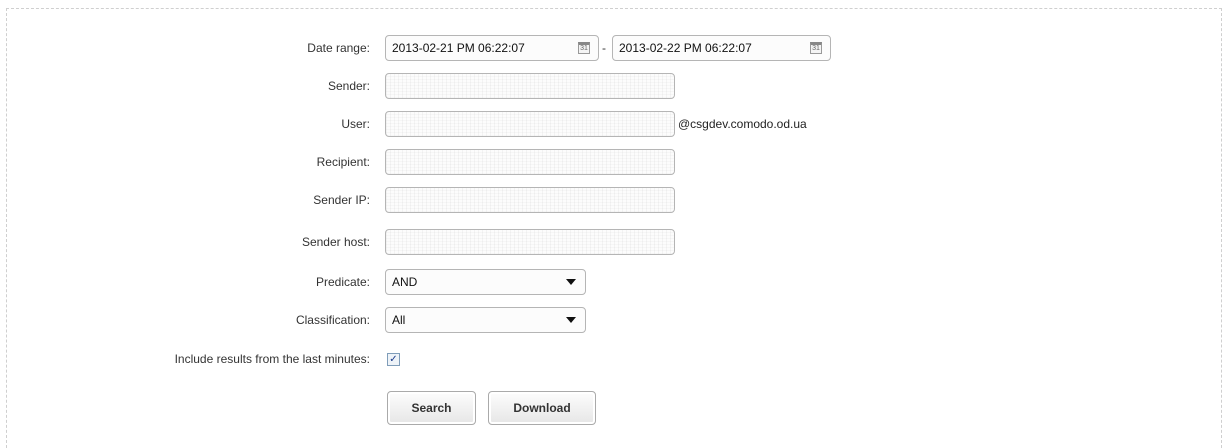 This screenshot has width=1229, height=448. What do you see at coordinates (458, 48) in the screenshot?
I see `date-from-value: 2013-02-21 PM 06:22:07` at bounding box center [458, 48].